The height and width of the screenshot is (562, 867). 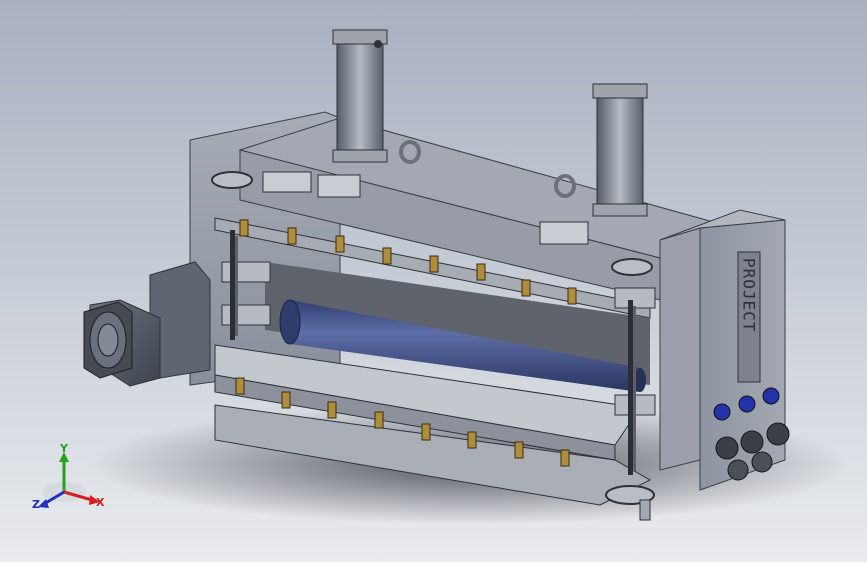 I want to click on pneumatic-cylinder-left, so click(x=360, y=96).